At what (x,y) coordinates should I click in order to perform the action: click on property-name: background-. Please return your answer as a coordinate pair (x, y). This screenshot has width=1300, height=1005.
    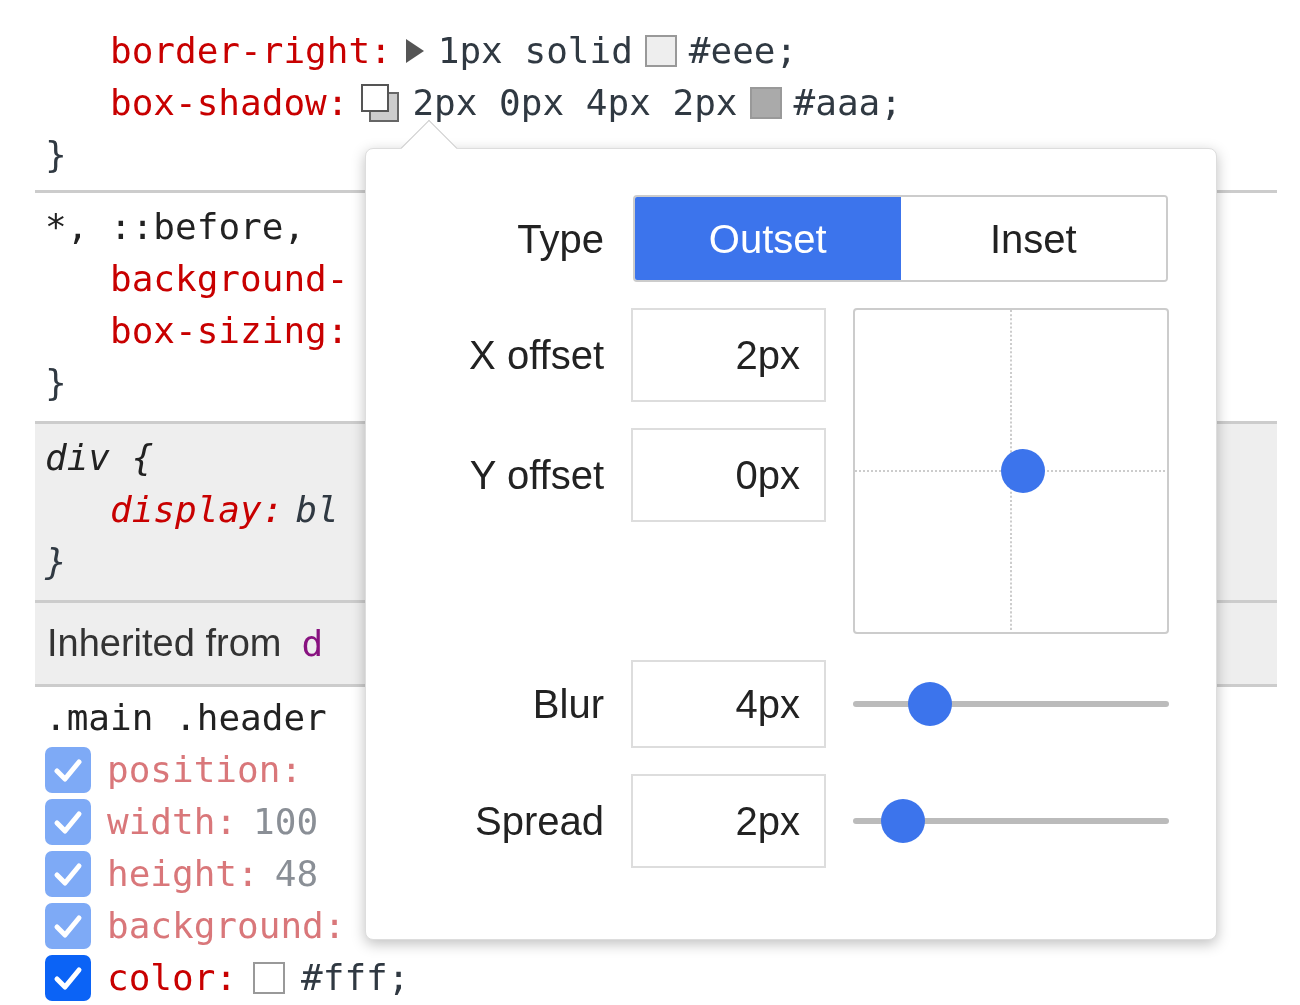
    Looking at the image, I should click on (229, 279).